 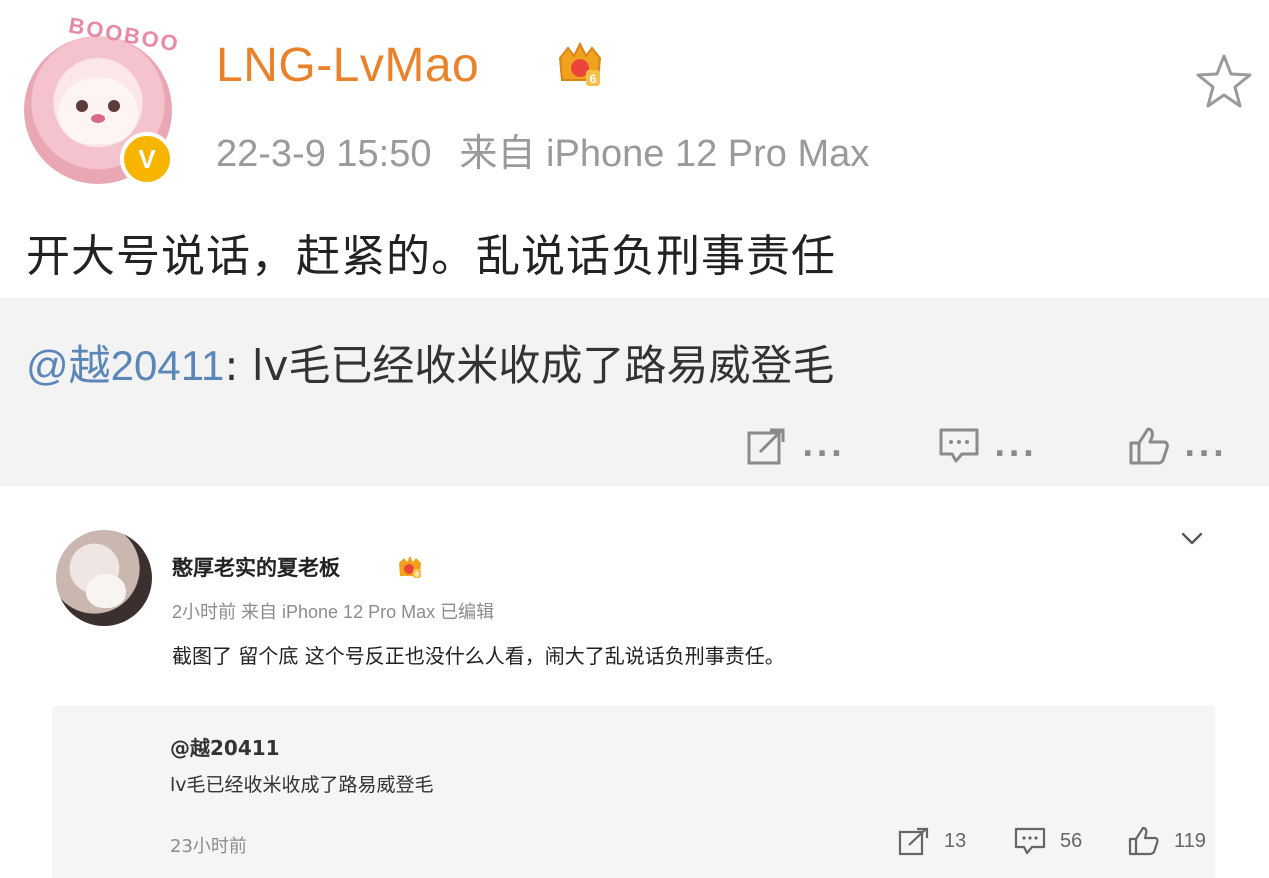 What do you see at coordinates (98, 111) in the screenshot?
I see `avatar-face` at bounding box center [98, 111].